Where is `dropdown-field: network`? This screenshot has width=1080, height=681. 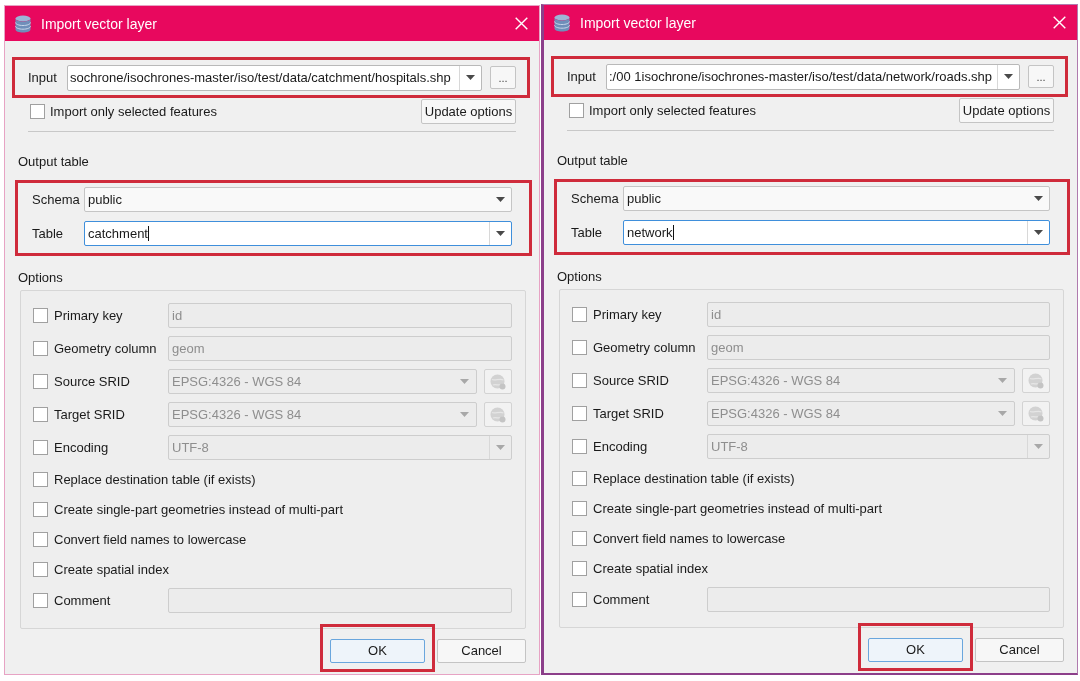 dropdown-field: network is located at coordinates (836, 232).